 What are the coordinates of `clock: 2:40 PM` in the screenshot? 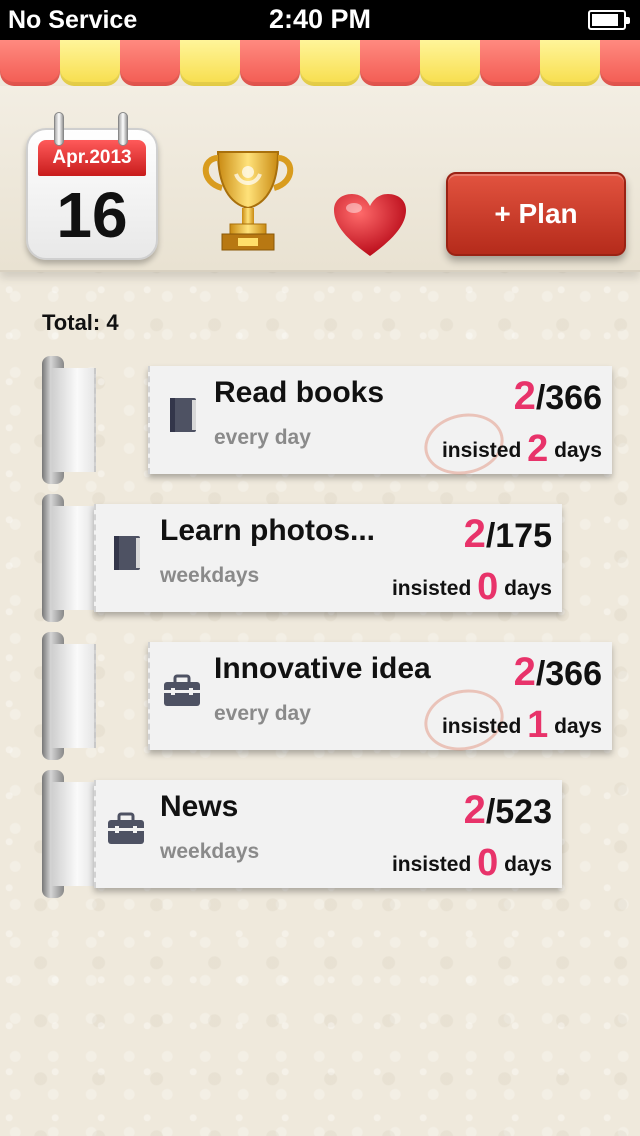 It's located at (320, 19).